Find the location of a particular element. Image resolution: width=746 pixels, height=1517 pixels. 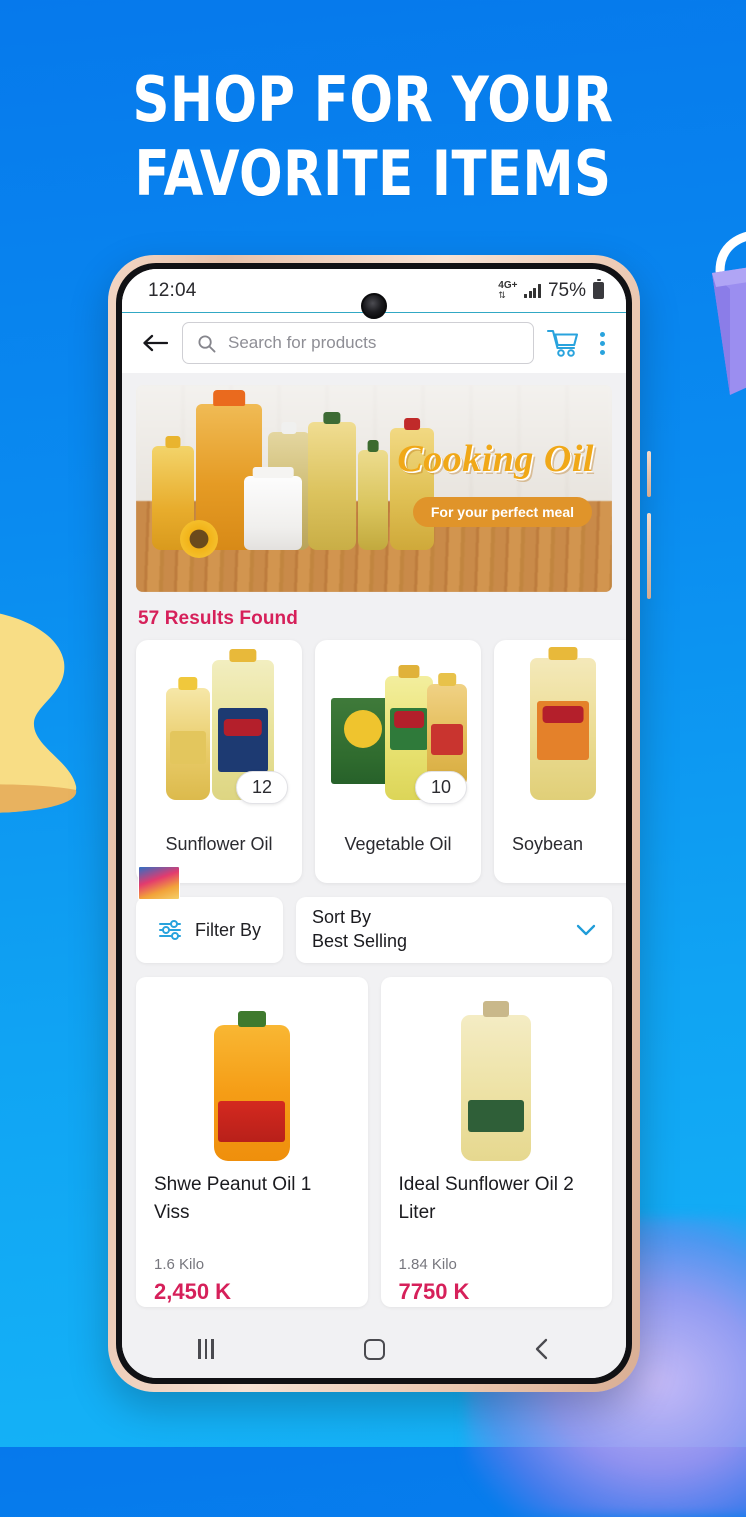

shopping-cart-icon is located at coordinates (563, 343).